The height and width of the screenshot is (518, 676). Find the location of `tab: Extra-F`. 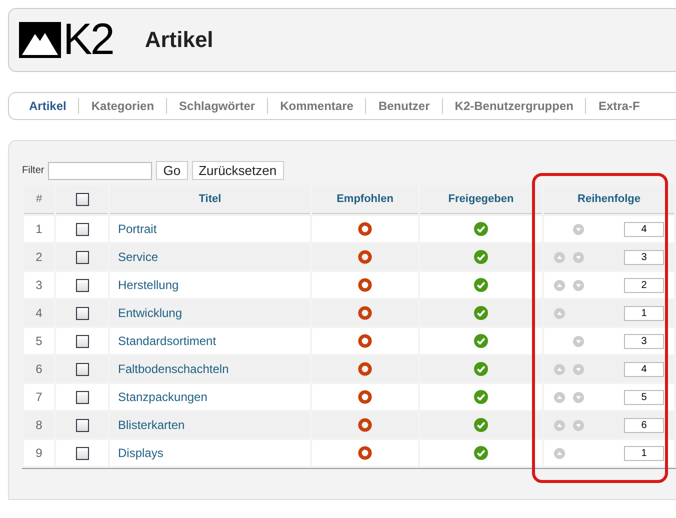

tab: Extra-F is located at coordinates (618, 106).